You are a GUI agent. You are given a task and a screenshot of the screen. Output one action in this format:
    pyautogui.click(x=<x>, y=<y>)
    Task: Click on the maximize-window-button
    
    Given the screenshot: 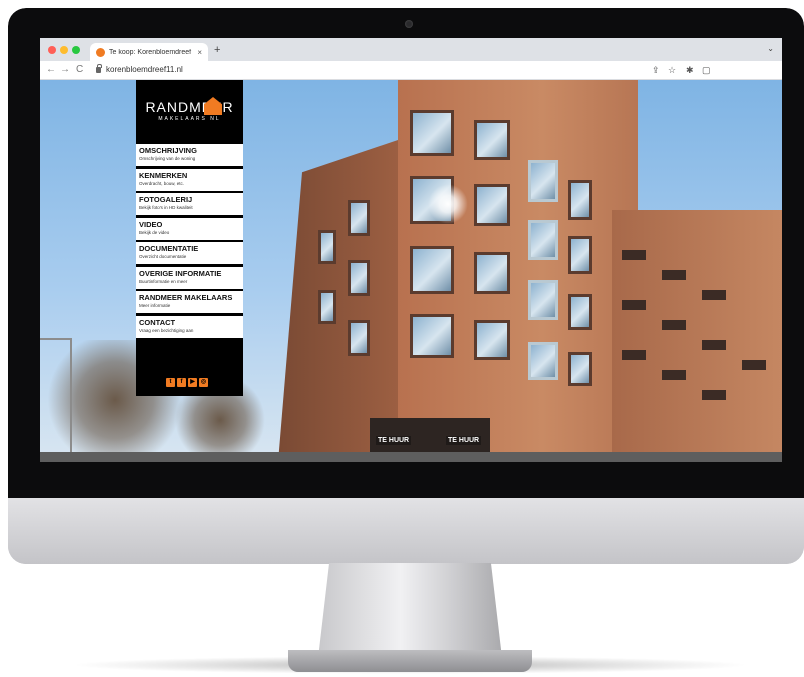 What is the action you would take?
    pyautogui.click(x=76, y=50)
    